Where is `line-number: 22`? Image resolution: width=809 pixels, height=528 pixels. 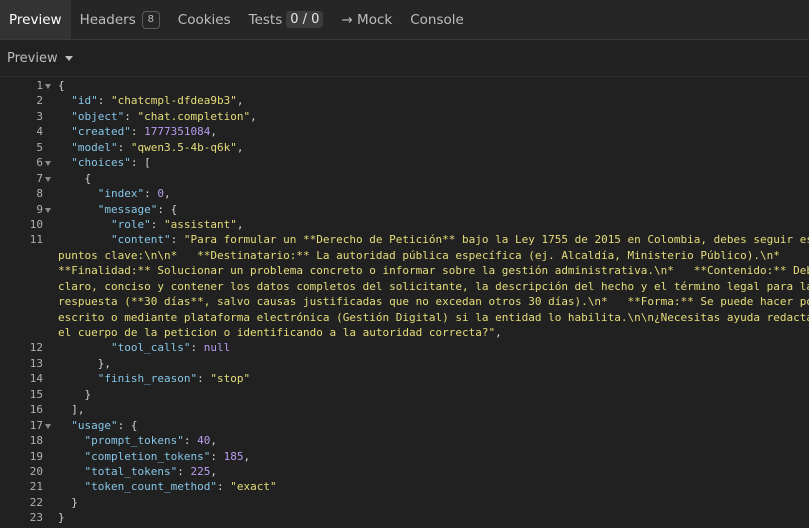
line-number: 22 is located at coordinates (36, 502).